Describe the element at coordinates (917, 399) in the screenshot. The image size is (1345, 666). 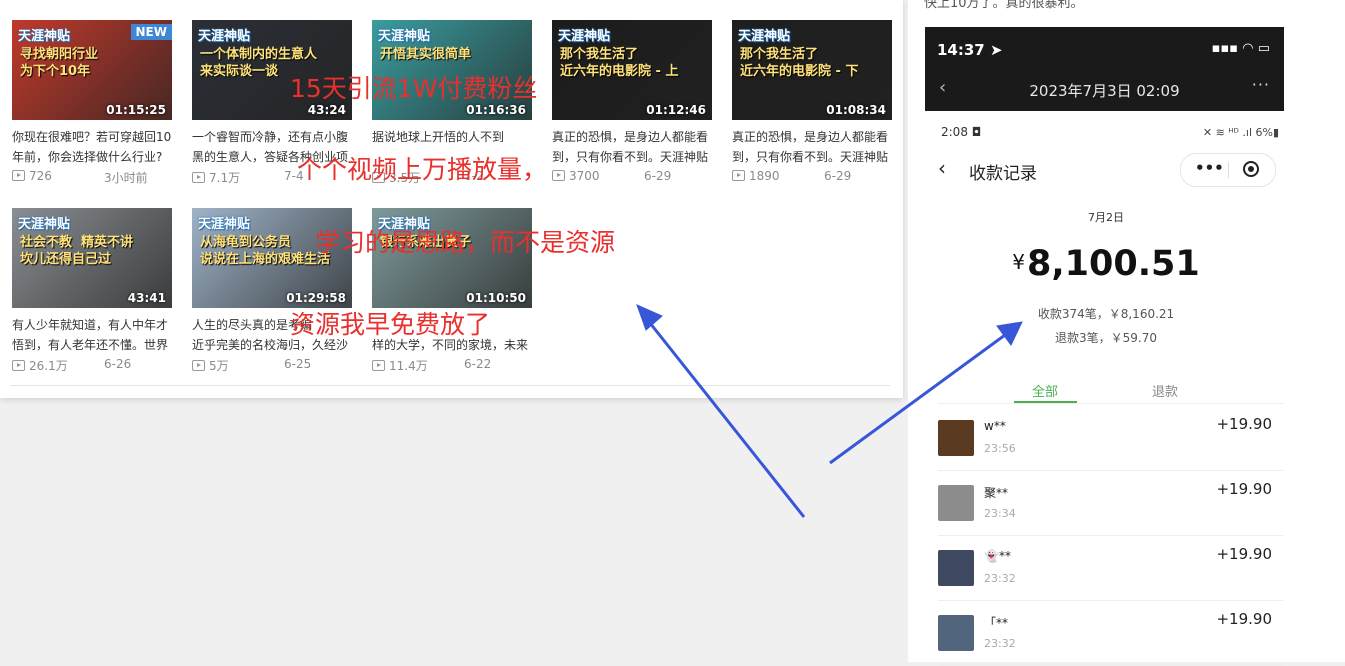
I see `arrow-shaft-right` at that location.